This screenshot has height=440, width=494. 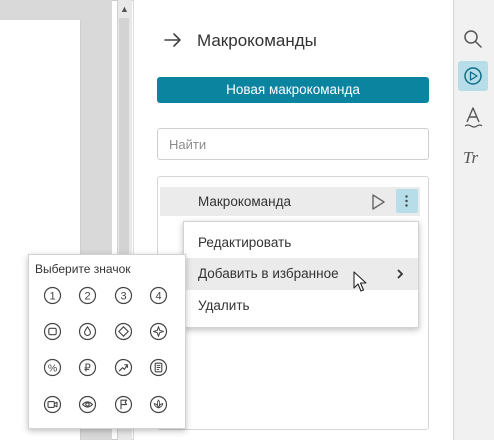 What do you see at coordinates (158, 404) in the screenshot?
I see `lotus-icon` at bounding box center [158, 404].